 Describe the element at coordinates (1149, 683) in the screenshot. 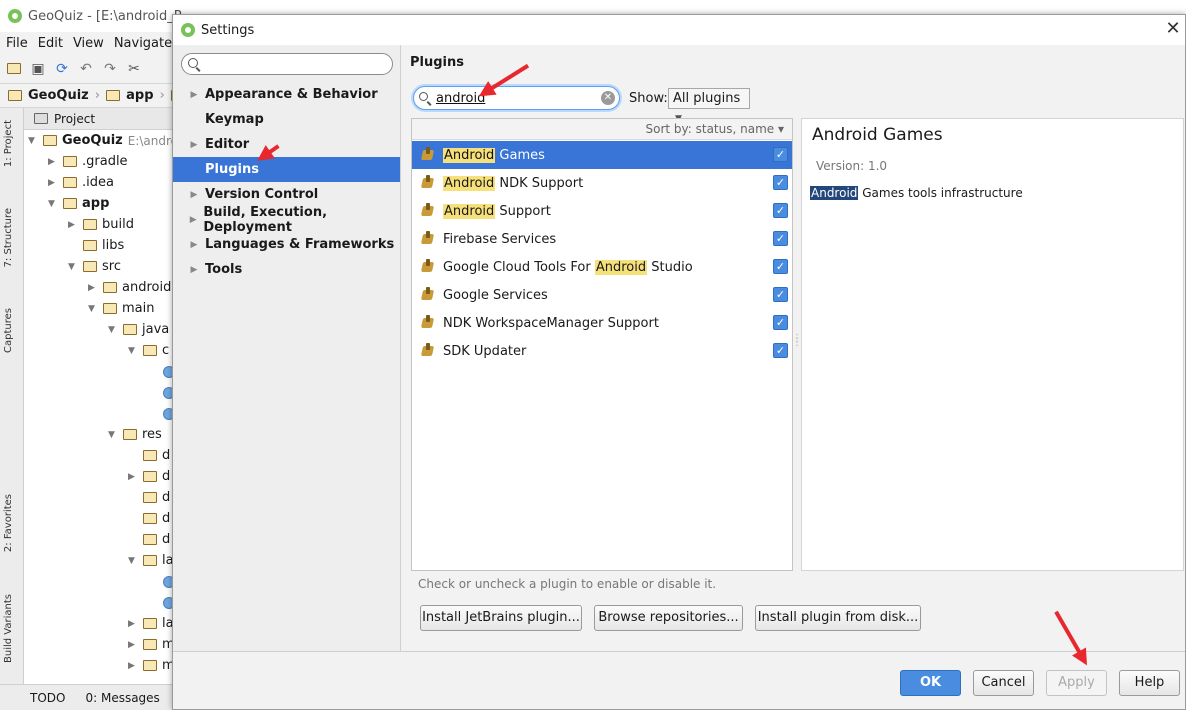

I see `help-button: Help` at that location.